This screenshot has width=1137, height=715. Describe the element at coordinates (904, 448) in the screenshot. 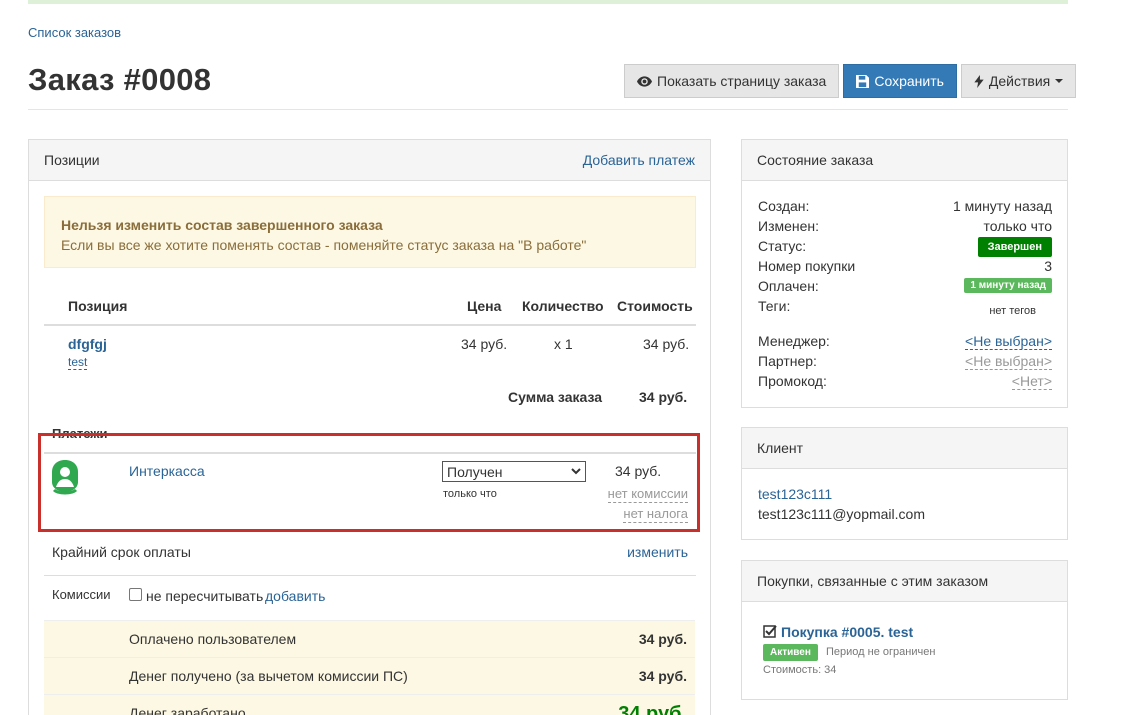

I see `client-panel-header: Клиент` at that location.